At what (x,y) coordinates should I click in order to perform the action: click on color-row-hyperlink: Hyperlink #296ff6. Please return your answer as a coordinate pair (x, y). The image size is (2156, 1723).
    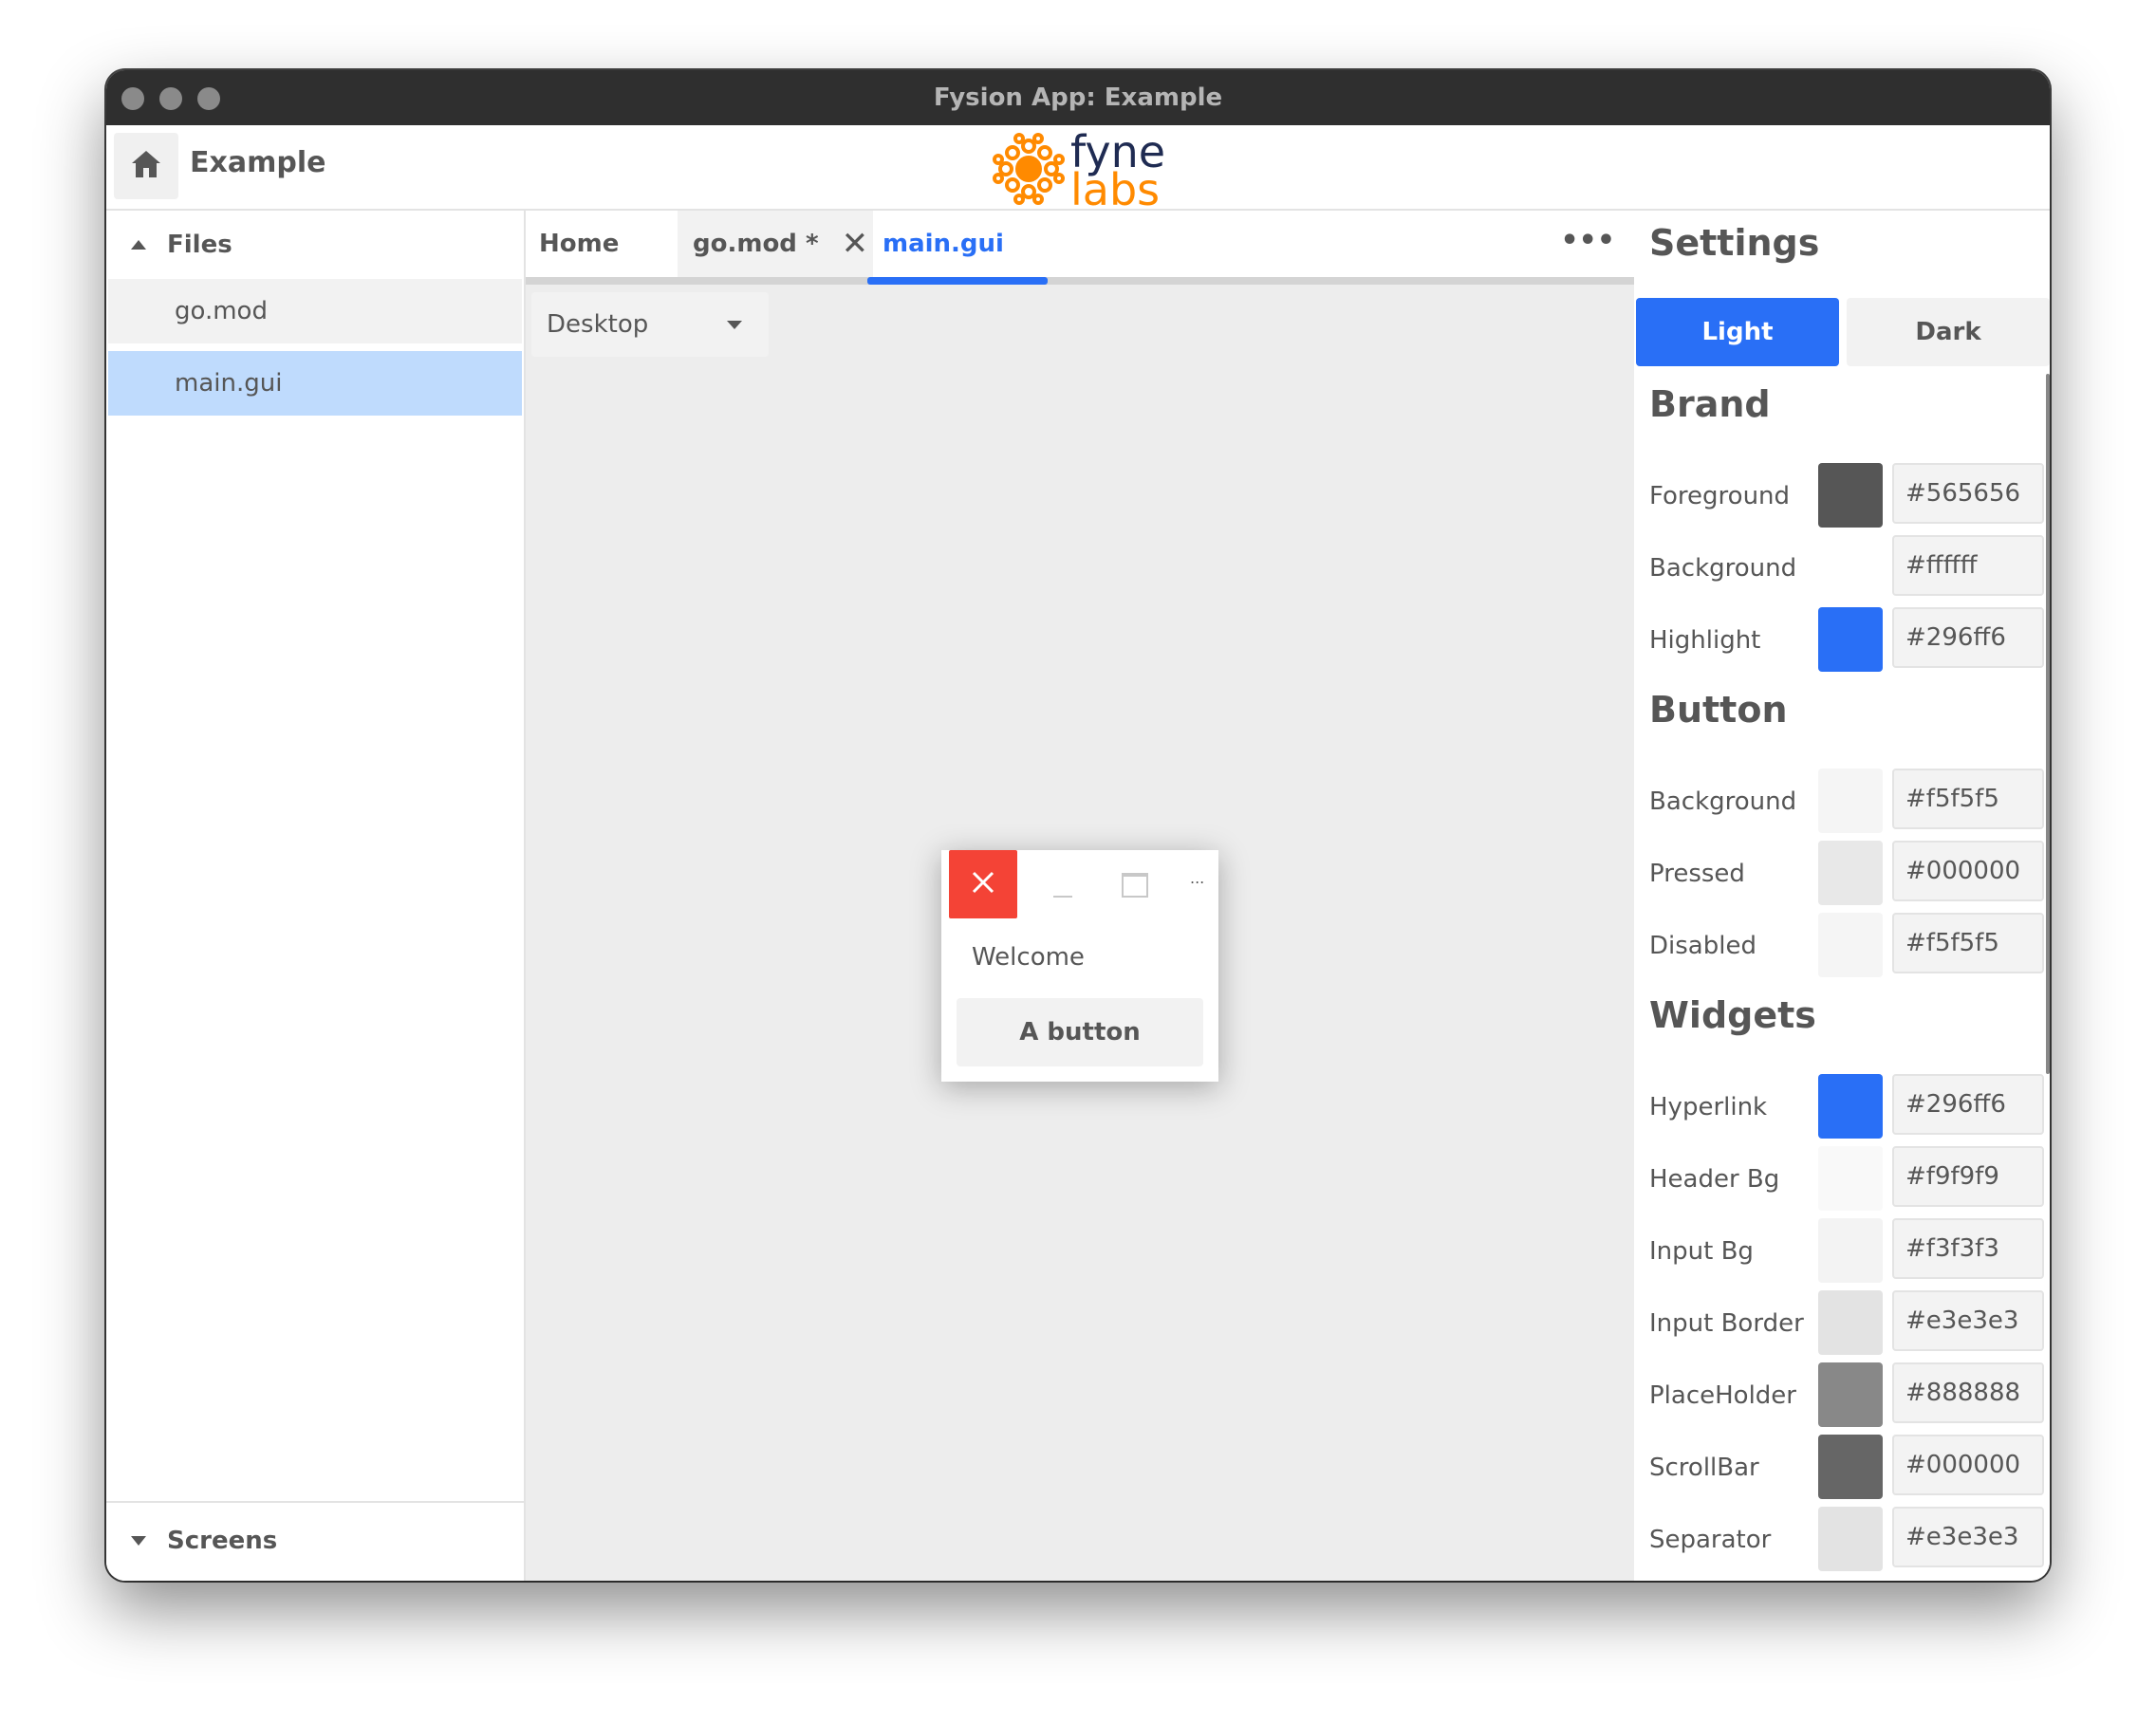
    Looking at the image, I should click on (1843, 1107).